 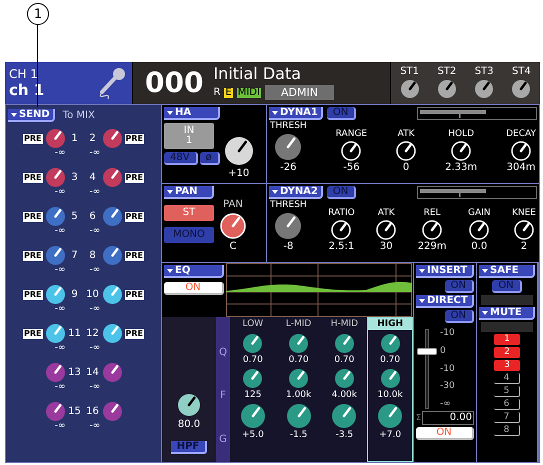 I want to click on stereo-label: ST1, so click(x=410, y=72).